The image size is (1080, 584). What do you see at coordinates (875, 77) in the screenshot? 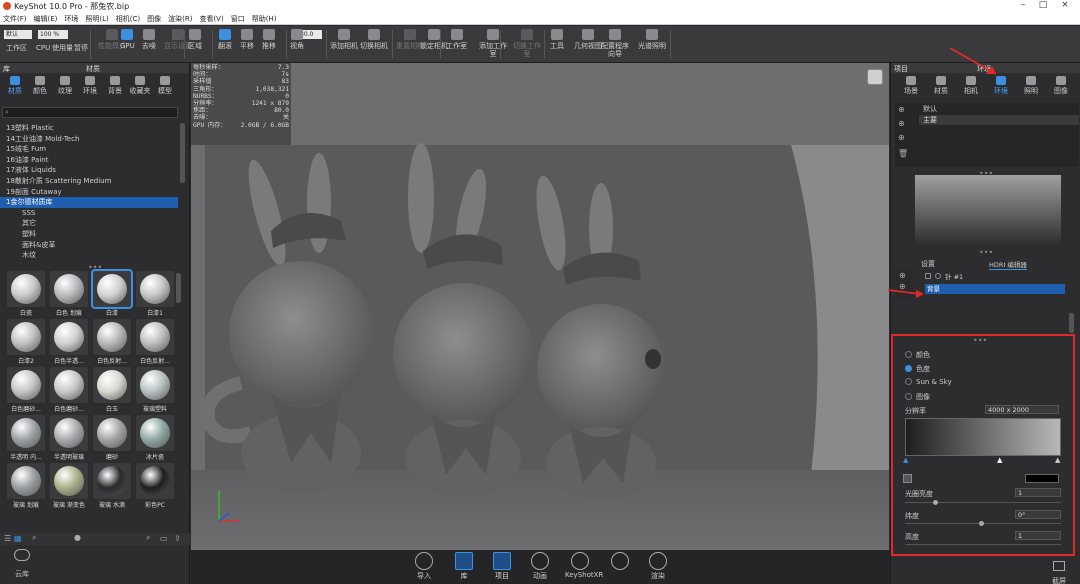
I see `render-region-icon` at bounding box center [875, 77].